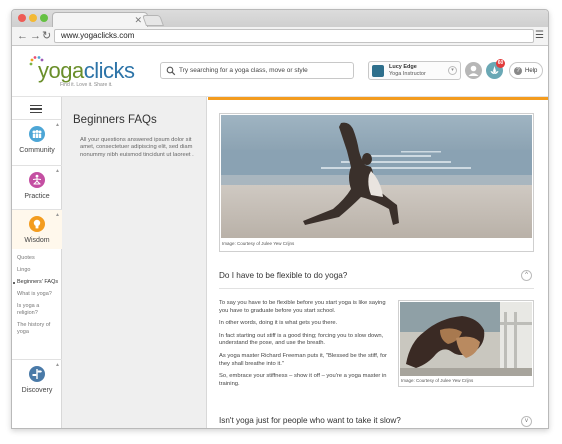  Describe the element at coordinates (37, 224) in the screenshot. I see `wisdom-icon` at that location.